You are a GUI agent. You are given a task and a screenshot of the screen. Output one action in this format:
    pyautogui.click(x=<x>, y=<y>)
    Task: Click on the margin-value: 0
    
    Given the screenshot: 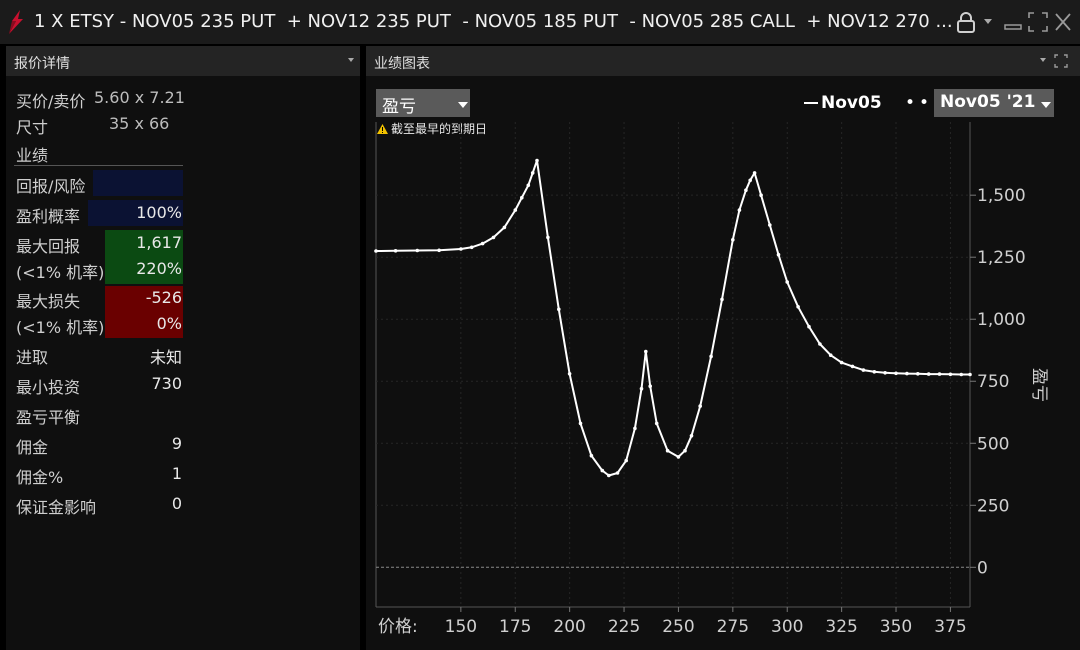 What is the action you would take?
    pyautogui.click(x=176, y=503)
    